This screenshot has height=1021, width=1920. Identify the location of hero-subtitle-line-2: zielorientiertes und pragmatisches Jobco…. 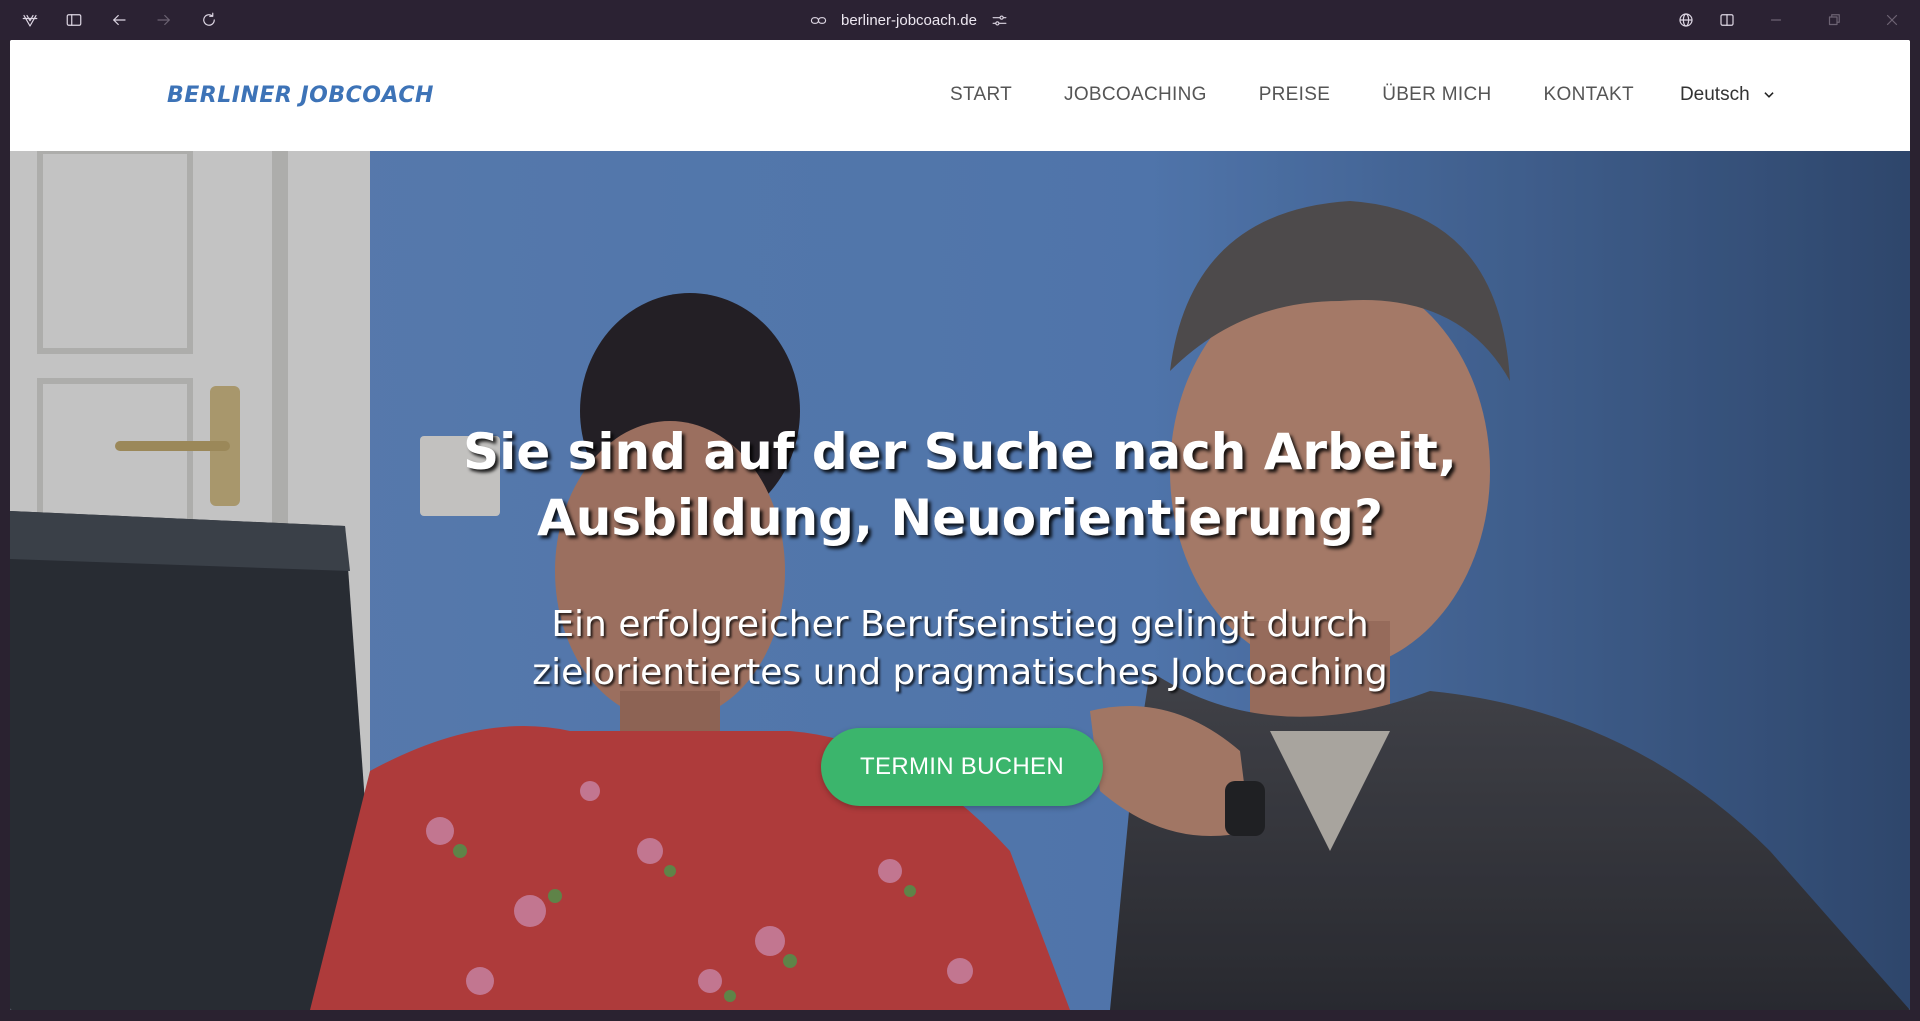
(960, 672).